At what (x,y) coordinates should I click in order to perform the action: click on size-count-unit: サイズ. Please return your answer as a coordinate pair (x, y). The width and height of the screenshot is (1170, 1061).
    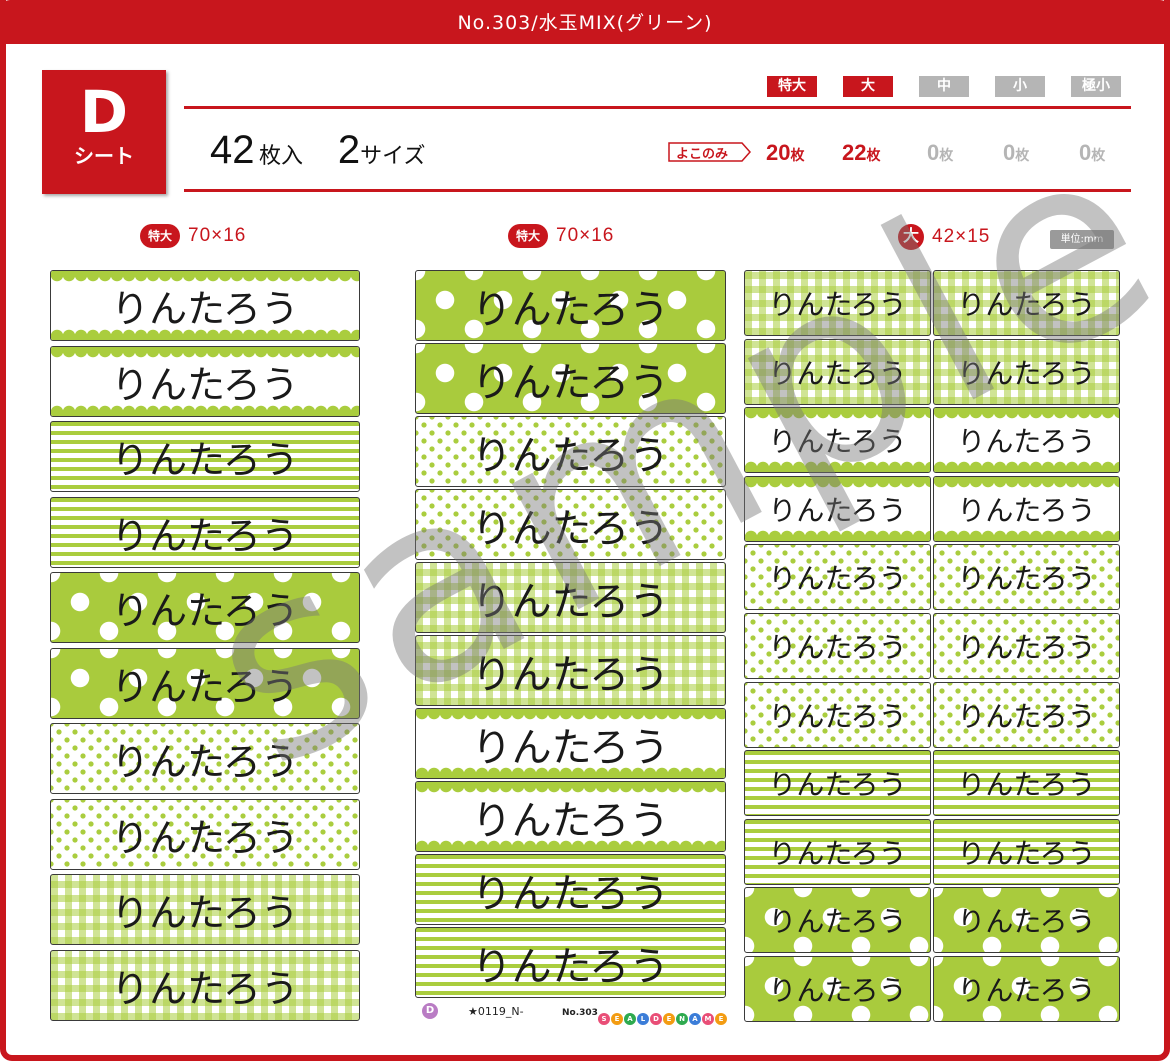
    Looking at the image, I should click on (393, 155).